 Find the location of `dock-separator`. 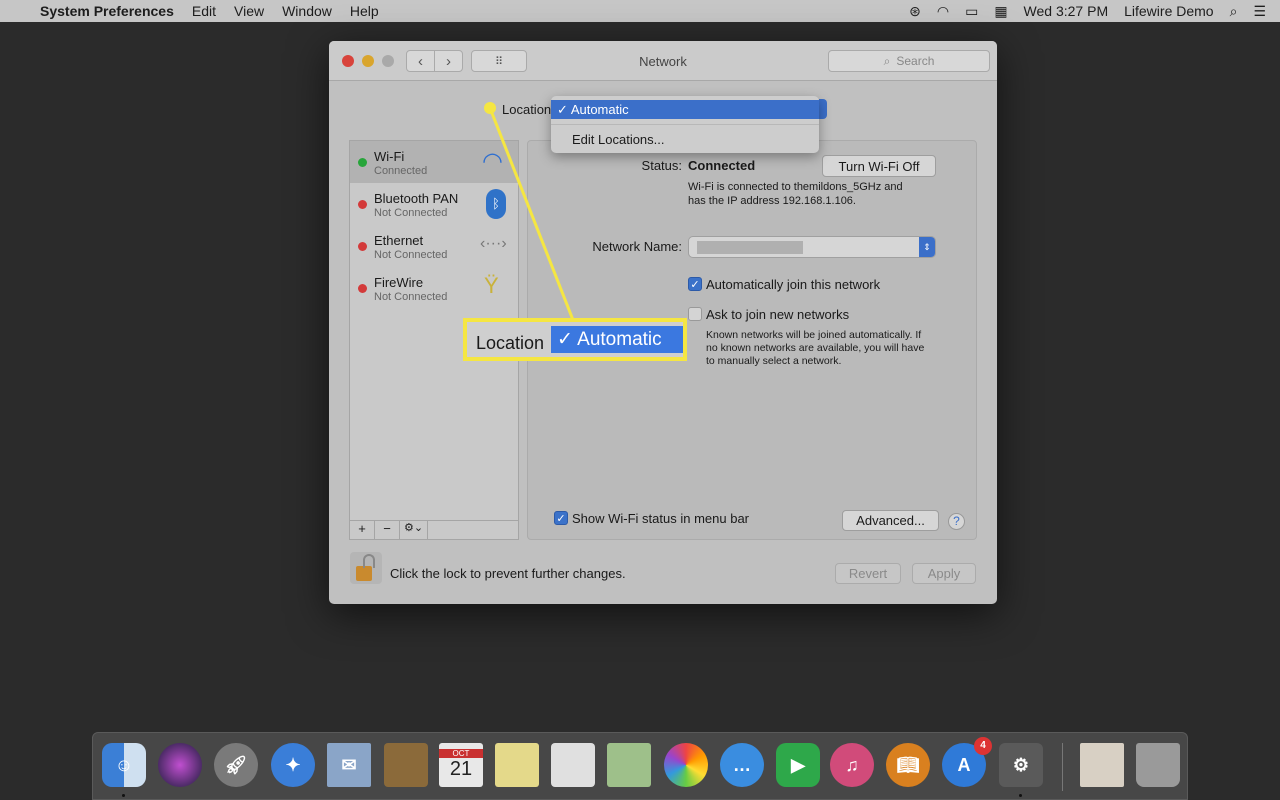

dock-separator is located at coordinates (1062, 767).